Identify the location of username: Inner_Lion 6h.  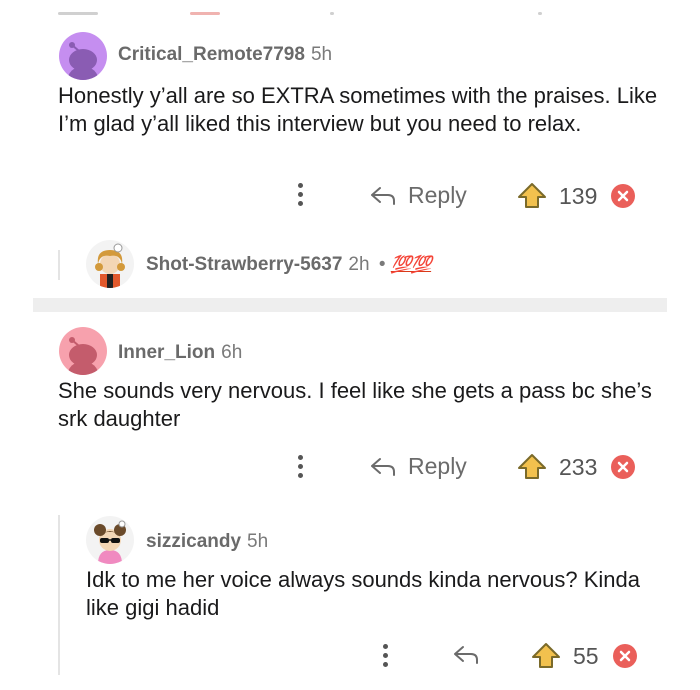
(180, 353).